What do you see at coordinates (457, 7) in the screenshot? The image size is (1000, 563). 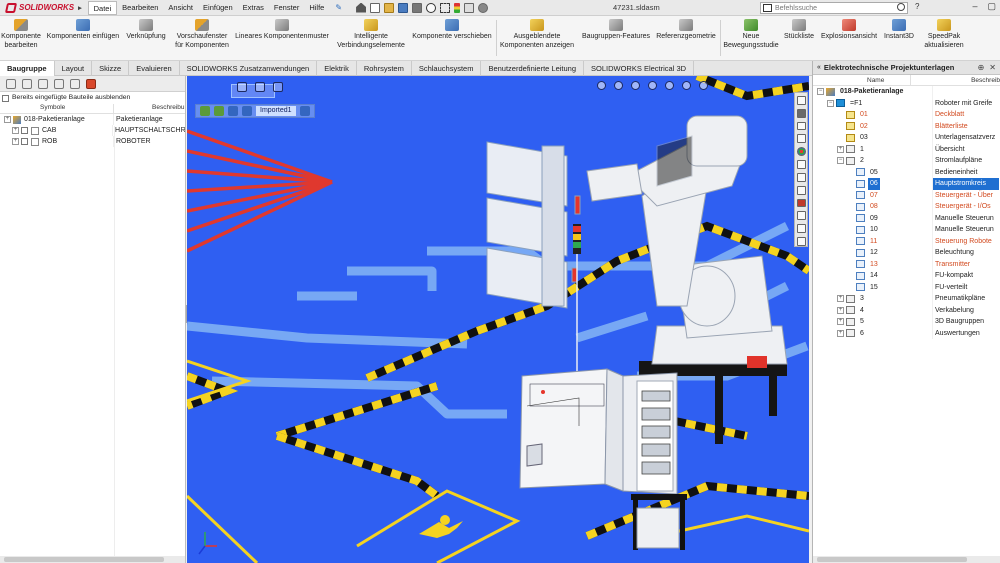 I see `rebuild-traffic-light-icon` at bounding box center [457, 7].